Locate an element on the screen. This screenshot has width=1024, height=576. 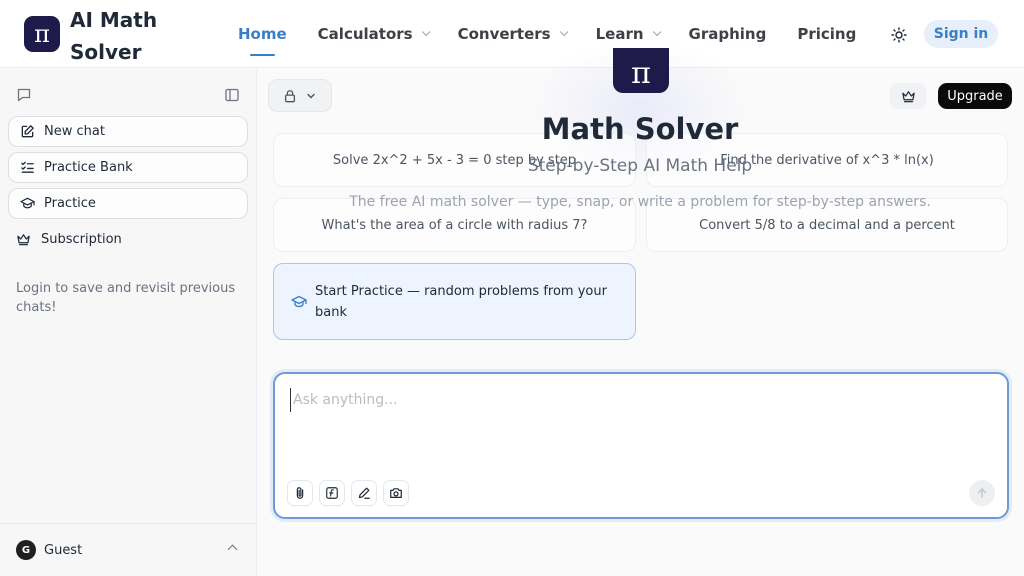
arrow-up-icon is located at coordinates (982, 493).